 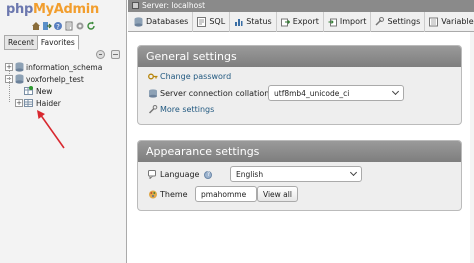 What do you see at coordinates (277, 194) in the screenshot?
I see `view-all-themes-button: View all` at bounding box center [277, 194].